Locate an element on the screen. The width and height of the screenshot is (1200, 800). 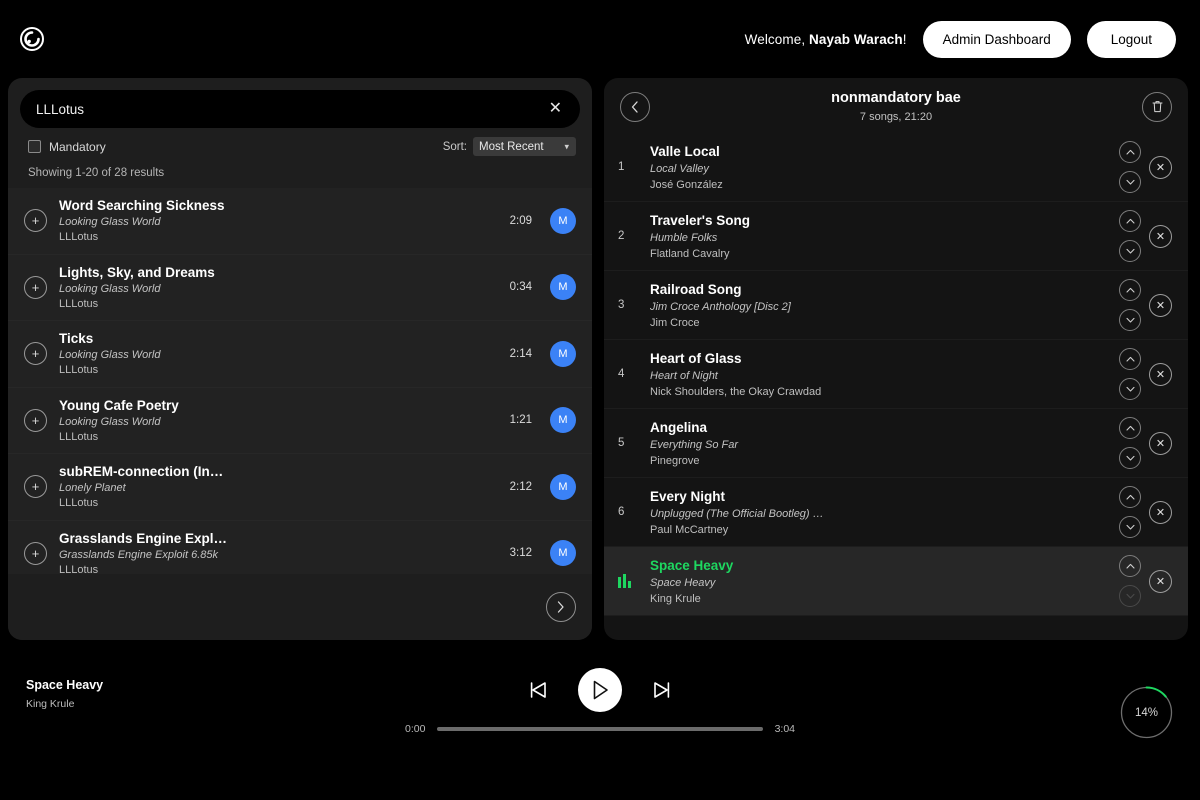
chevron-down-icon is located at coordinates (1130, 182).